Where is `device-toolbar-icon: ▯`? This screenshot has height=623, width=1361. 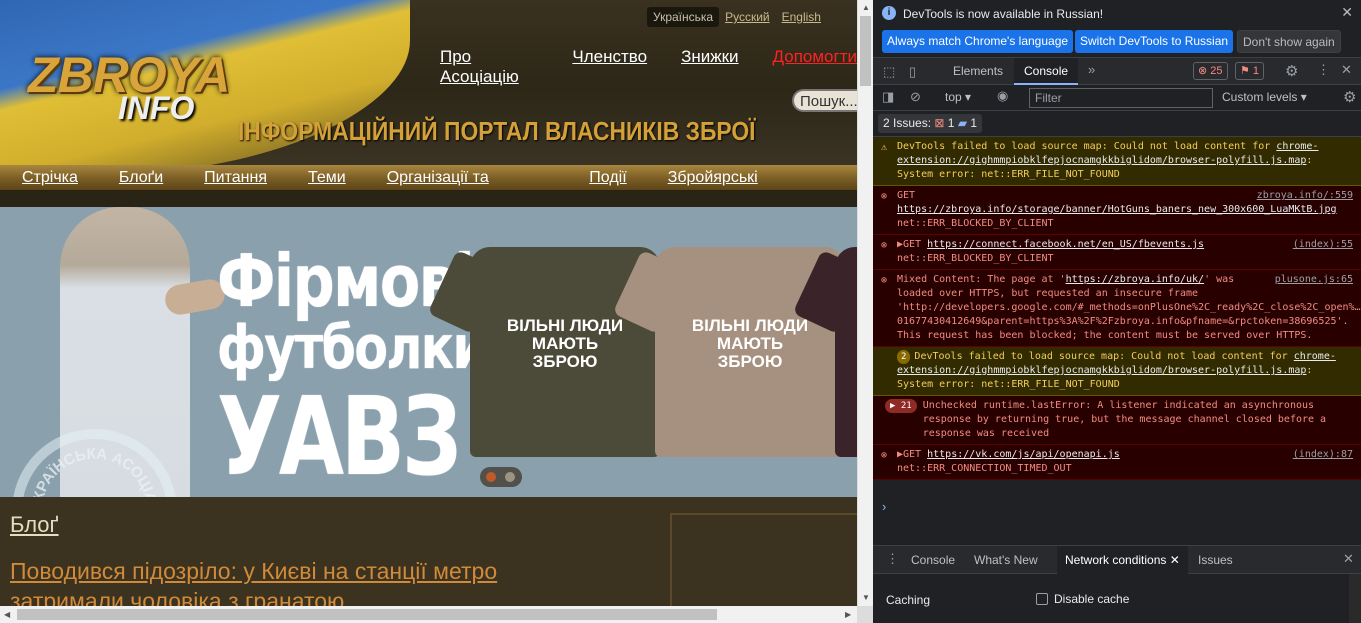 device-toolbar-icon: ▯ is located at coordinates (912, 72).